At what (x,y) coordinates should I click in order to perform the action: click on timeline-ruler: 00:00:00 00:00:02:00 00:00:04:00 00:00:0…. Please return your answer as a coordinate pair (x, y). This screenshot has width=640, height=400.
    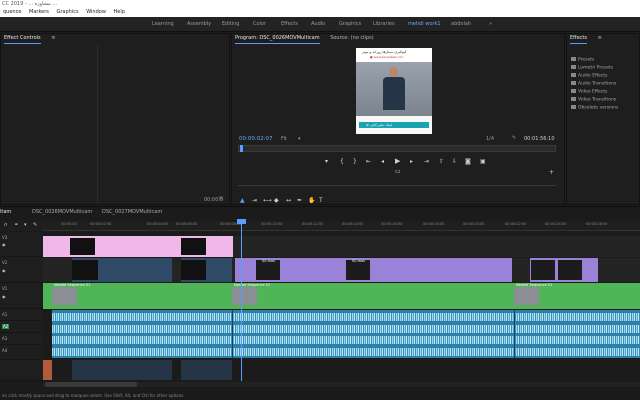
    Looking at the image, I should click on (341, 226).